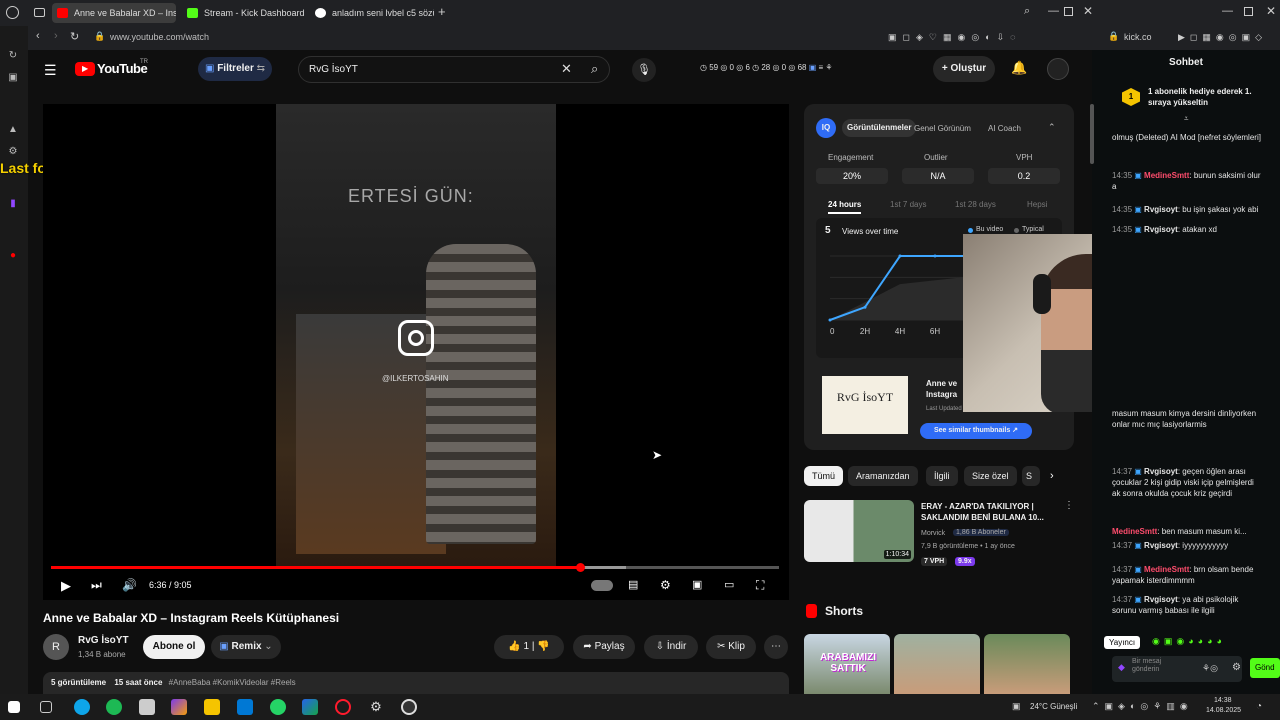 This screenshot has height=720, width=1280. Describe the element at coordinates (1265, 668) in the screenshot. I see `send-button: Gönd` at that location.